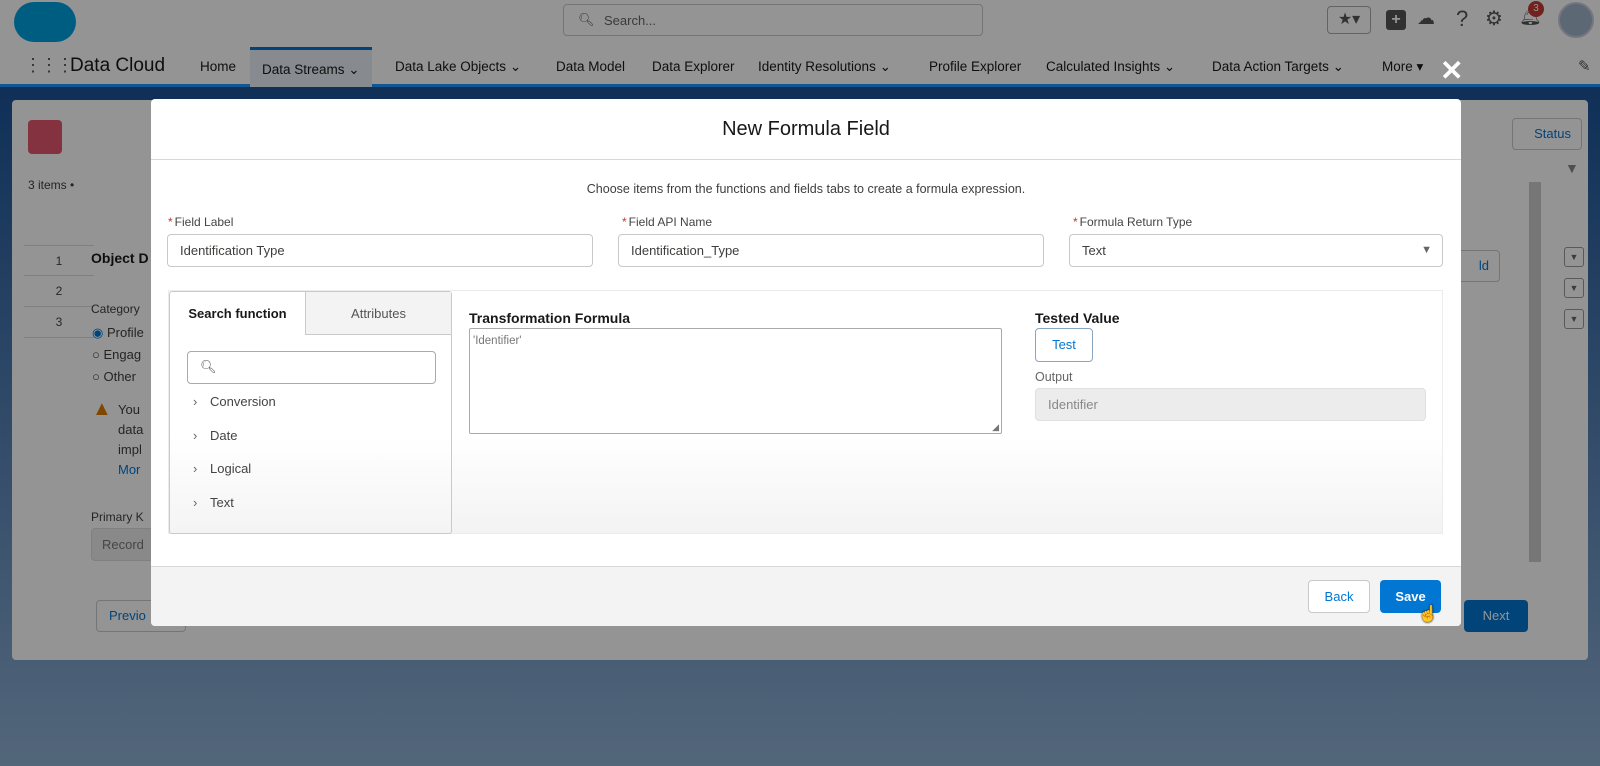 This screenshot has height=766, width=1600. I want to click on radio-engagement: ○ Engag, so click(116, 354).